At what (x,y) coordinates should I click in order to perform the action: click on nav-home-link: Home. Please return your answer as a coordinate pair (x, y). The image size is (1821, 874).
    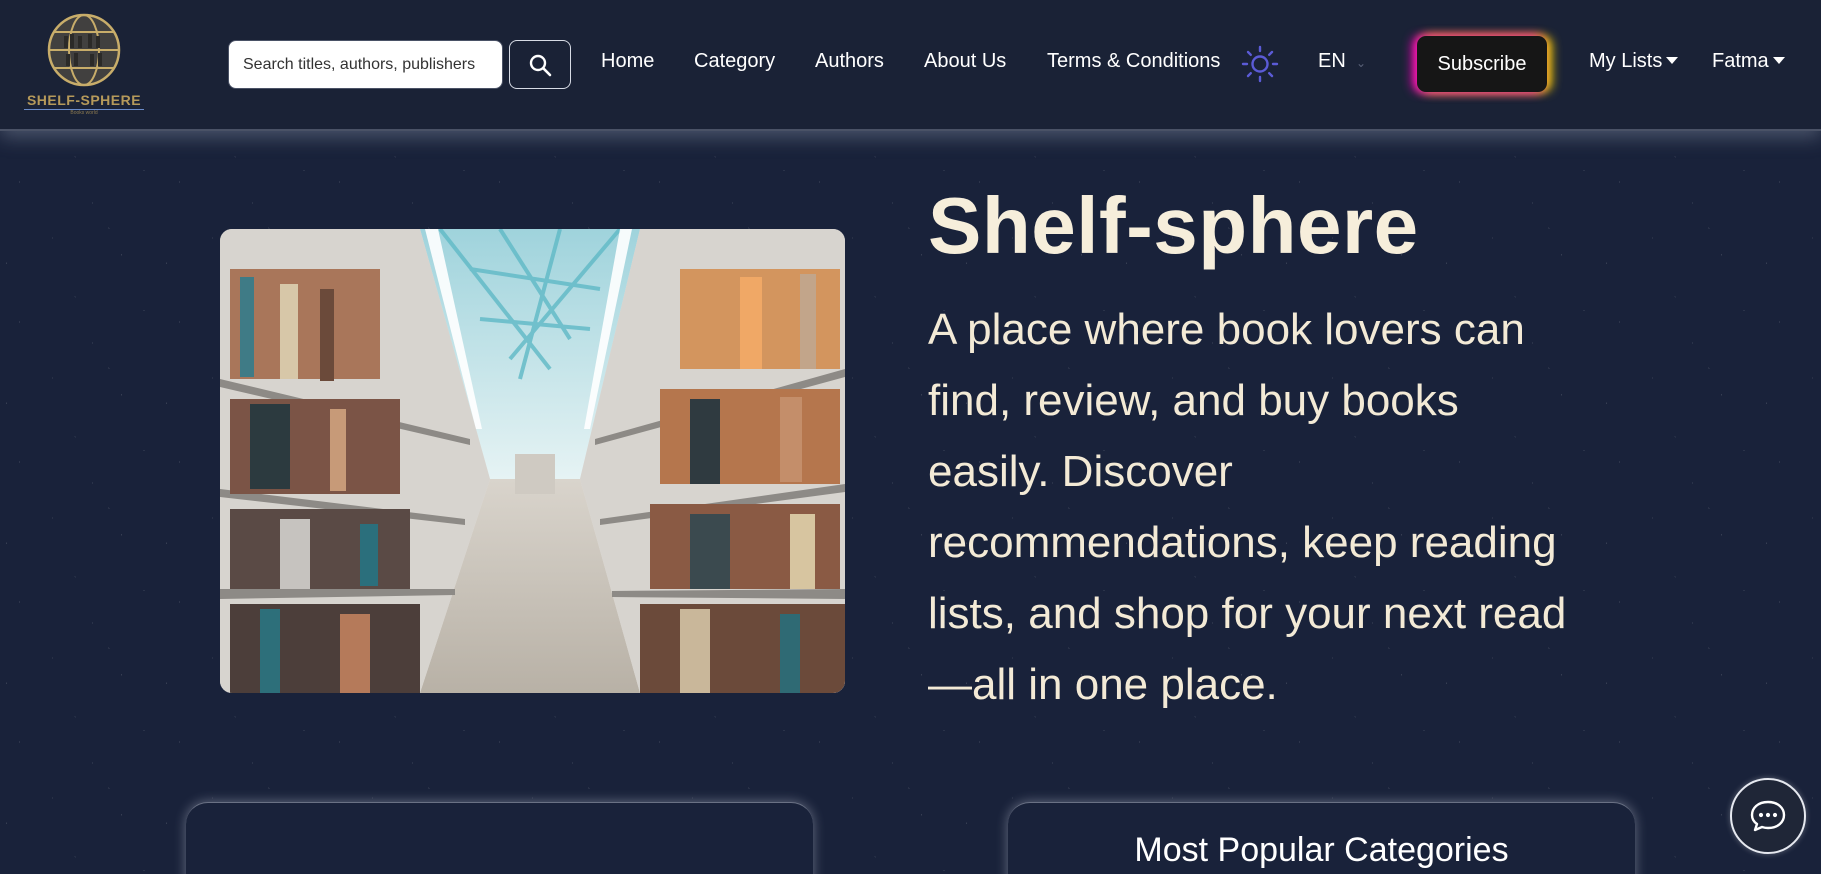
    Looking at the image, I should click on (627, 61).